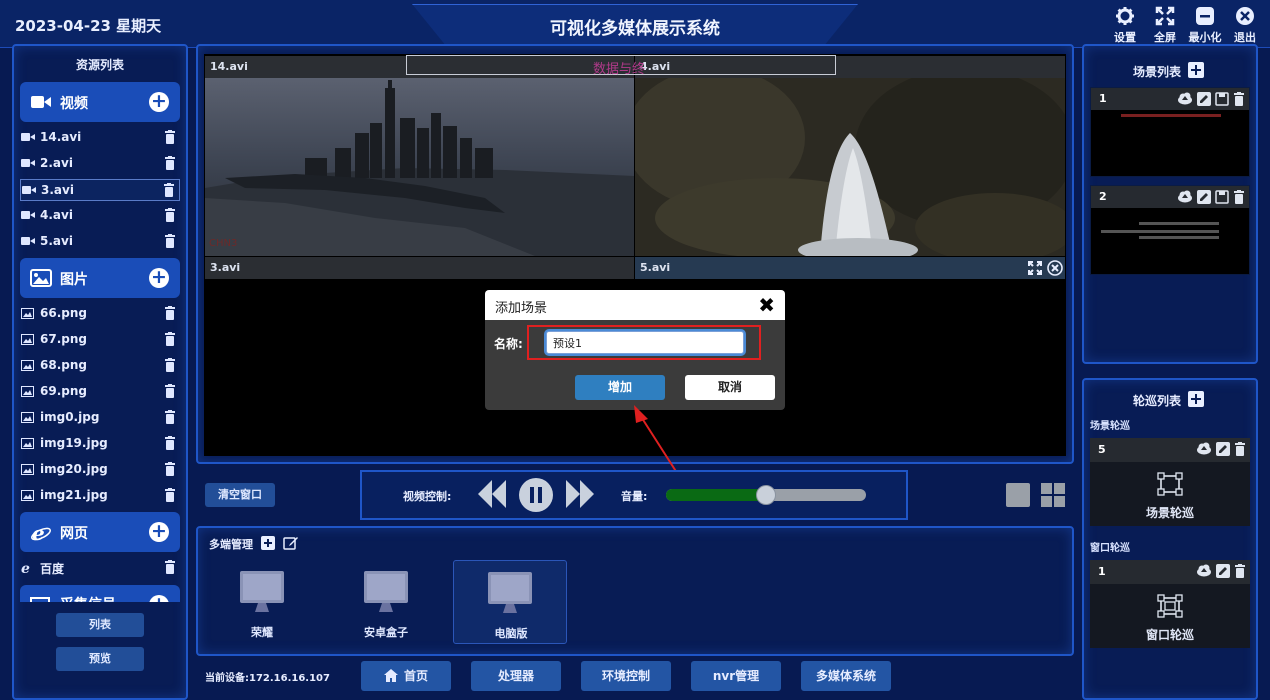  Describe the element at coordinates (100, 278) in the screenshot. I see `category-image: 图片 +` at that location.